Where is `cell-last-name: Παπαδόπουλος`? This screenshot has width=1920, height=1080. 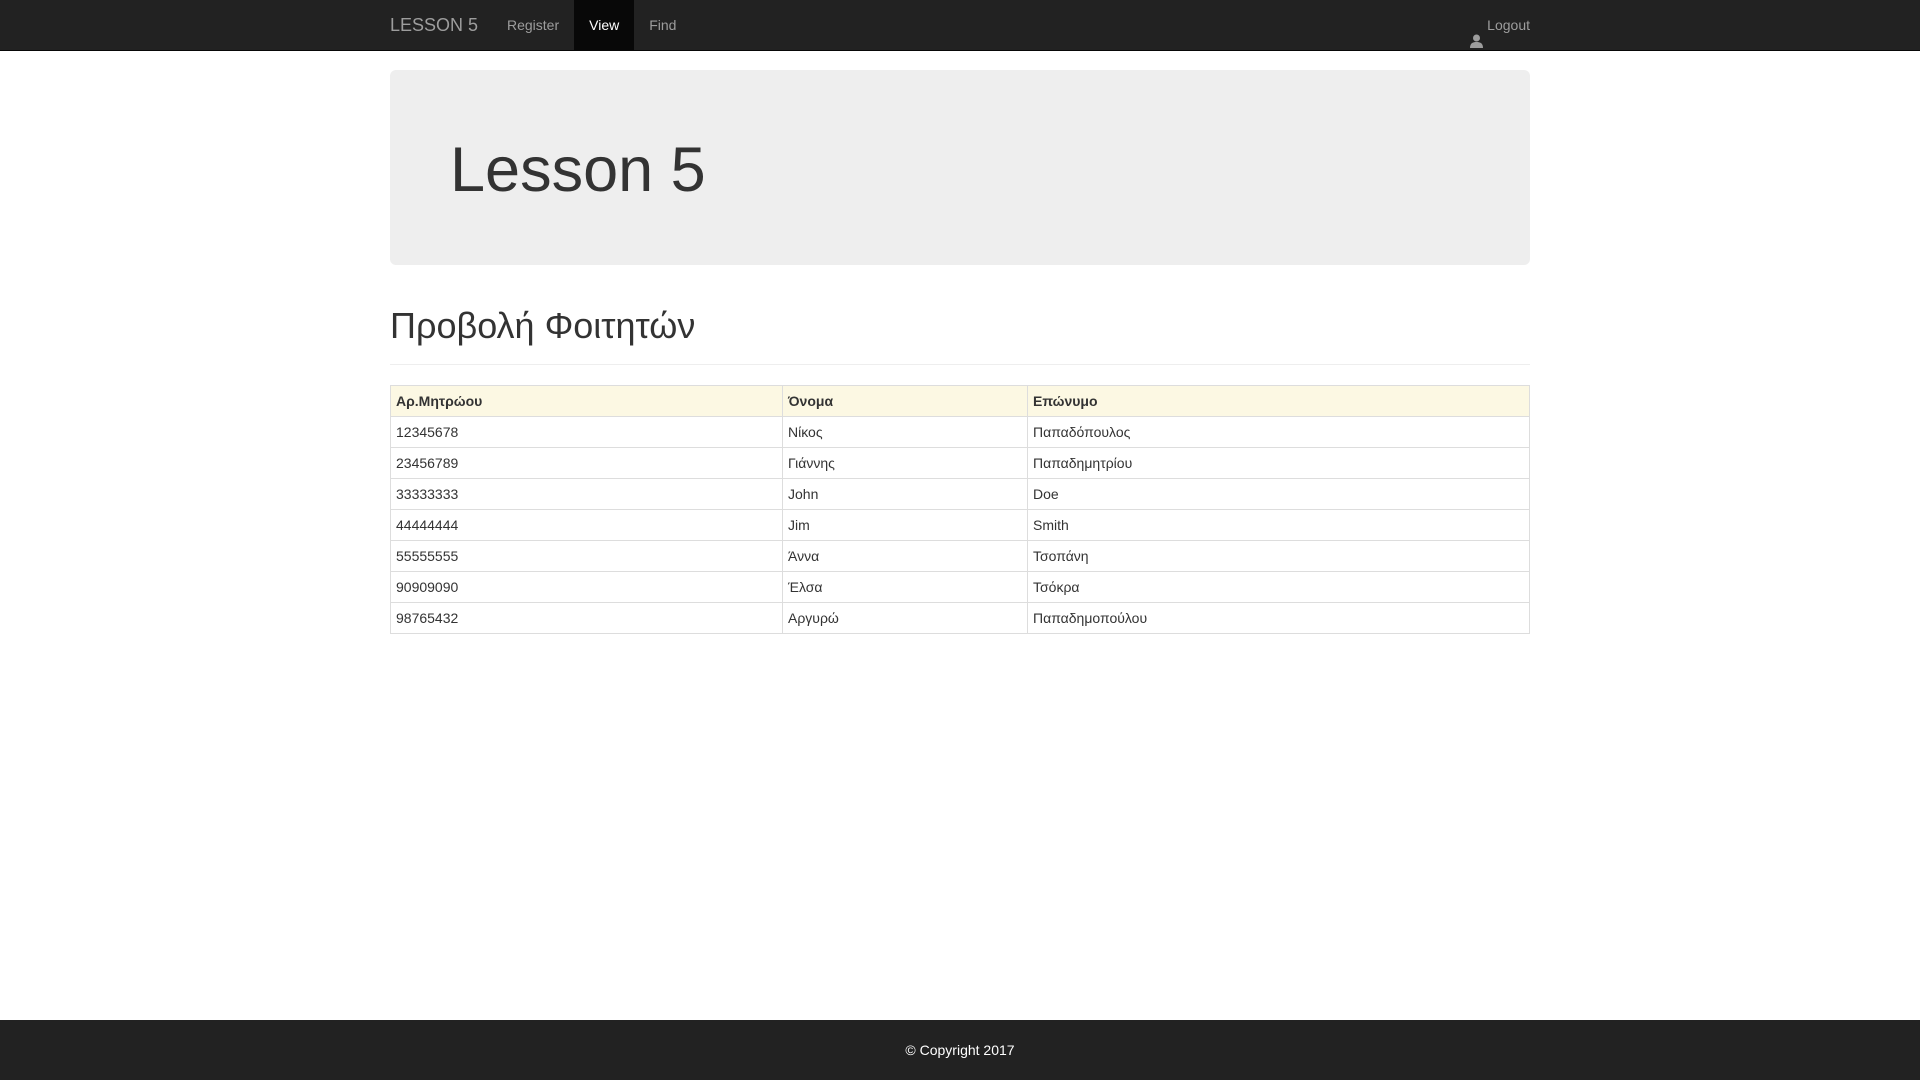 cell-last-name: Παπαδόπουλος is located at coordinates (1278, 432).